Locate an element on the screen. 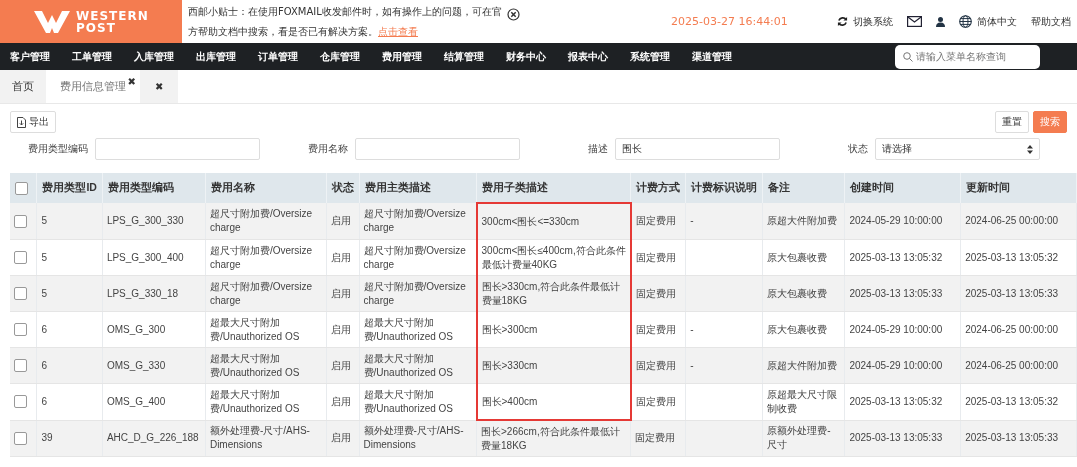  menu-search-field: 请输入菜单名称查询 is located at coordinates (967, 56).